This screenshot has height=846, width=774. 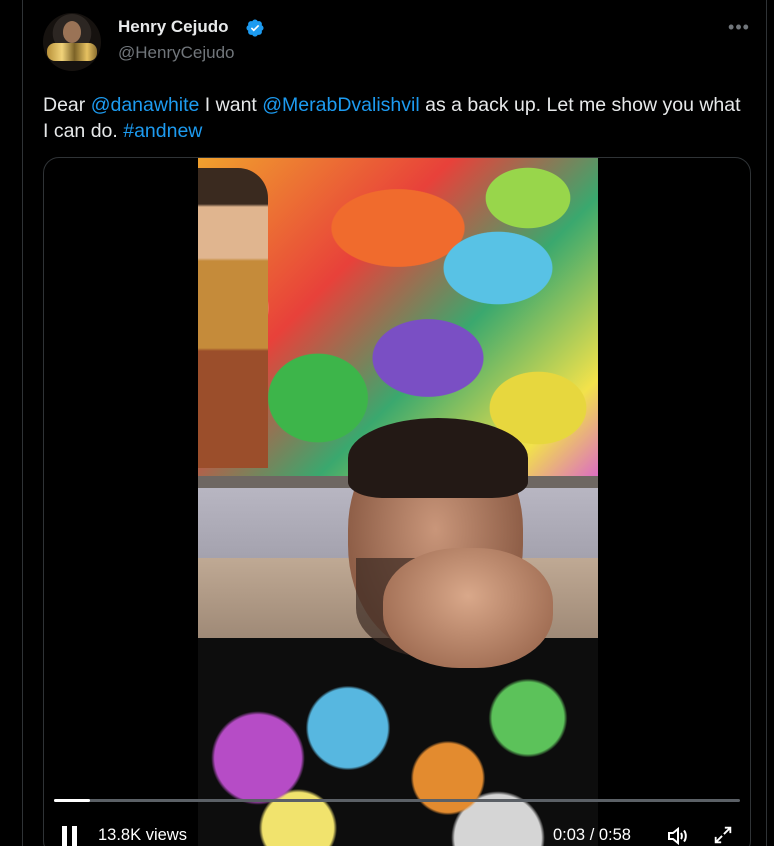 What do you see at coordinates (739, 27) in the screenshot?
I see `more-horizontal-icon: •••` at bounding box center [739, 27].